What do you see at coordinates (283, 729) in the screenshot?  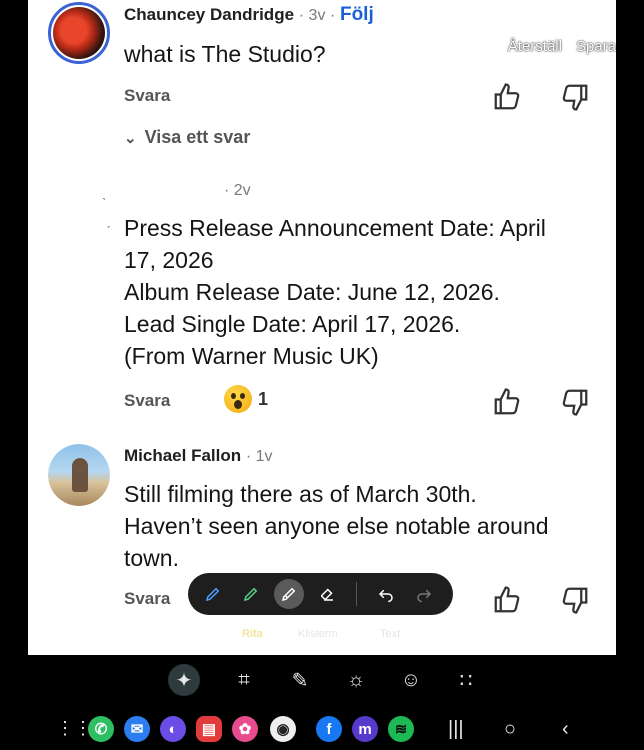 I see `camera-app-icon: ◉` at bounding box center [283, 729].